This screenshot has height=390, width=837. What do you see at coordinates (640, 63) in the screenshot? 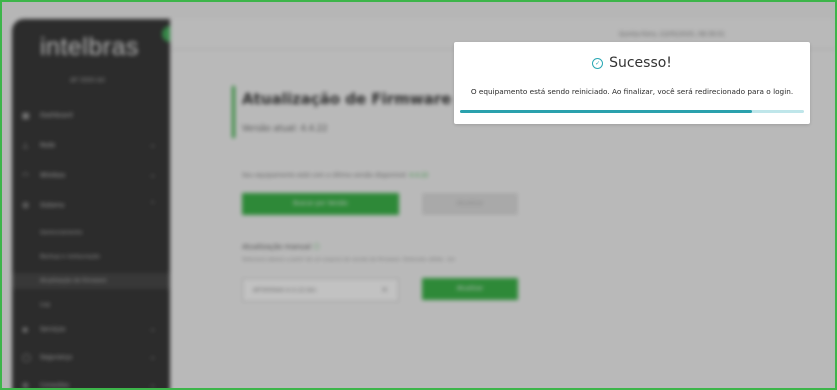
I see `modal-title: Sucesso!` at bounding box center [640, 63].